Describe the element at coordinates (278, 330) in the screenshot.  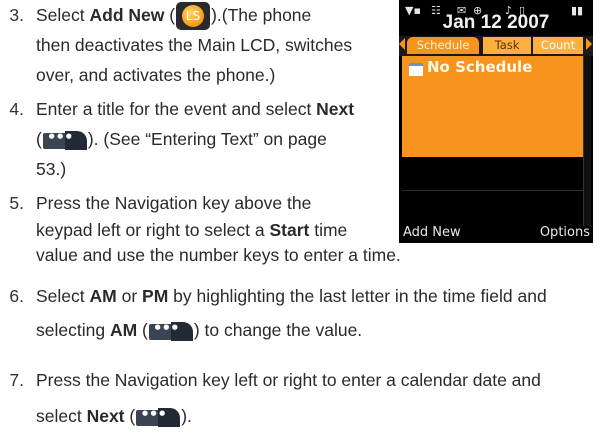
I see `text: ) to change the value.` at that location.